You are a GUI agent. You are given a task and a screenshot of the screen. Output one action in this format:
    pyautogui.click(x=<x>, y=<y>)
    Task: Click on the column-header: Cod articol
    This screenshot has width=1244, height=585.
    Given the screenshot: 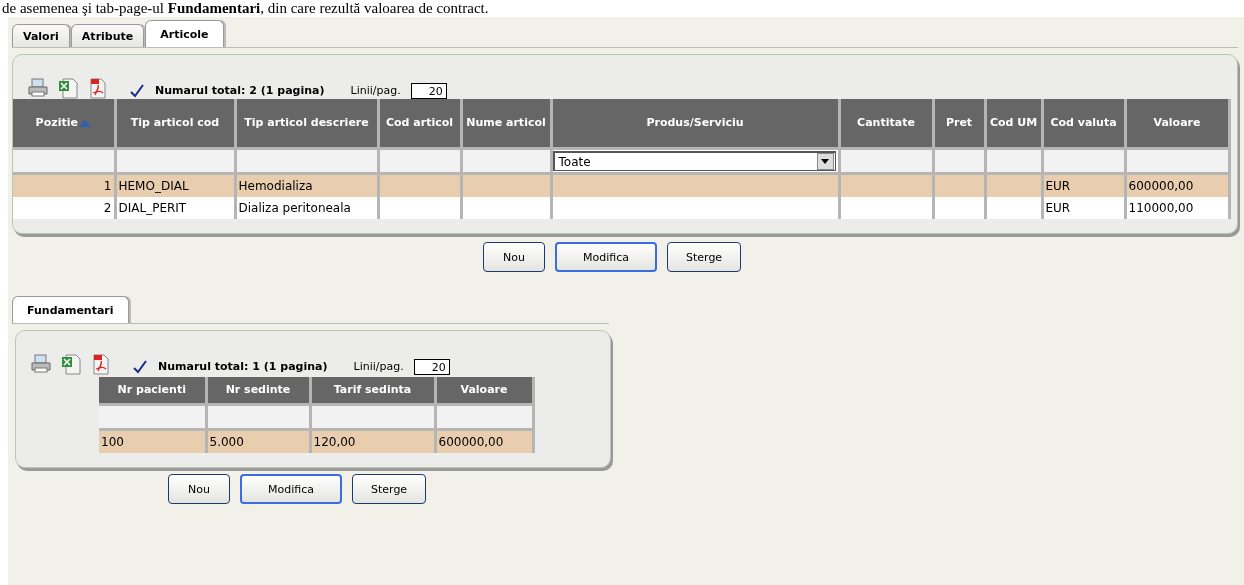 What is the action you would take?
    pyautogui.click(x=419, y=124)
    